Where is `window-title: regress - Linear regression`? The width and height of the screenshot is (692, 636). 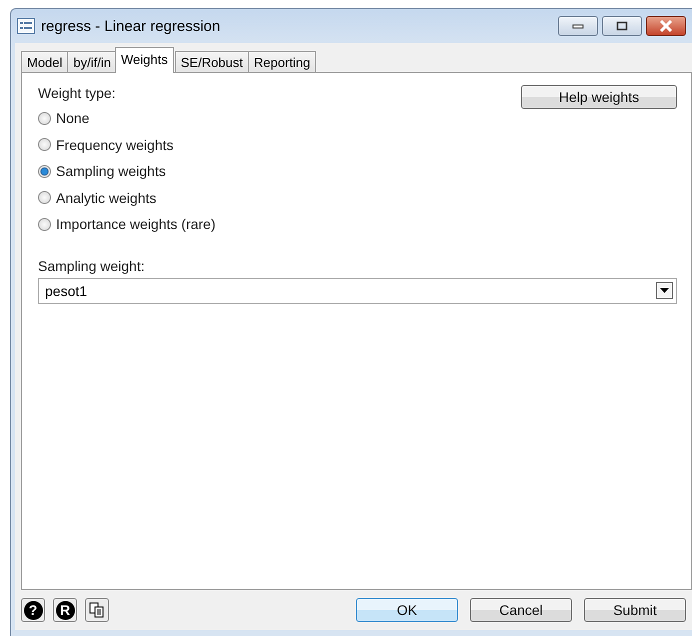
window-title: regress - Linear regression is located at coordinates (130, 26).